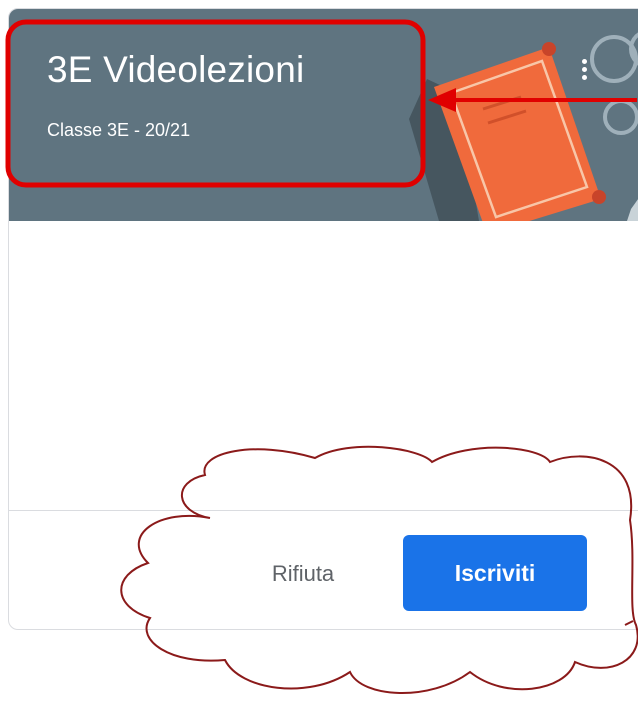 Image resolution: width=638 pixels, height=705 pixels. What do you see at coordinates (584, 69) in the screenshot?
I see `more-vert-icon` at bounding box center [584, 69].